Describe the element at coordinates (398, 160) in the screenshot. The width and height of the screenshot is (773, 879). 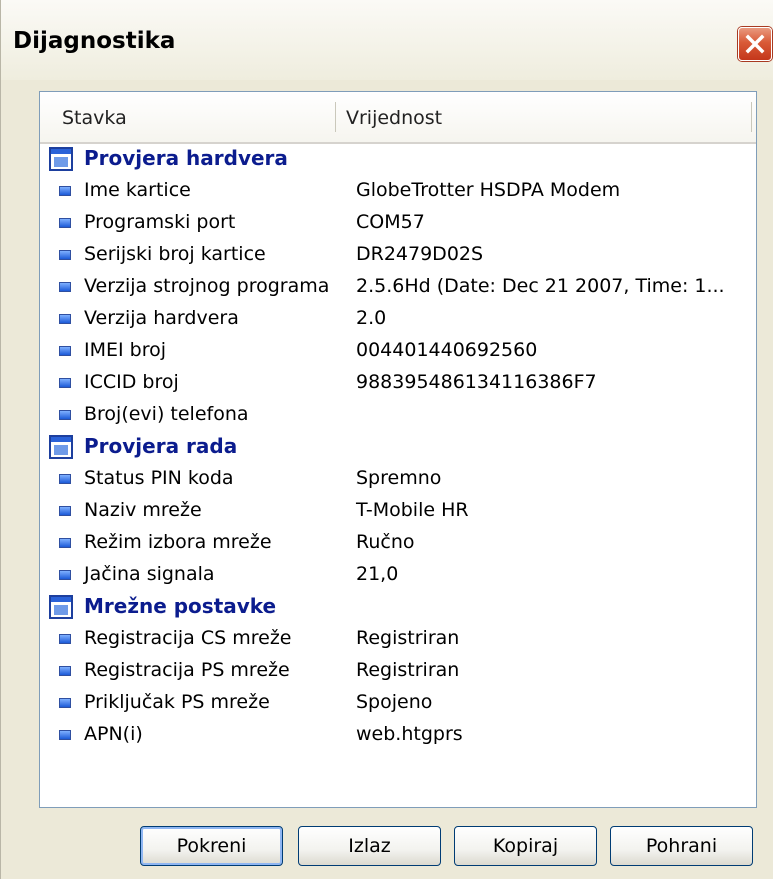
I see `group-header-hardware: Provjera hardvera` at that location.